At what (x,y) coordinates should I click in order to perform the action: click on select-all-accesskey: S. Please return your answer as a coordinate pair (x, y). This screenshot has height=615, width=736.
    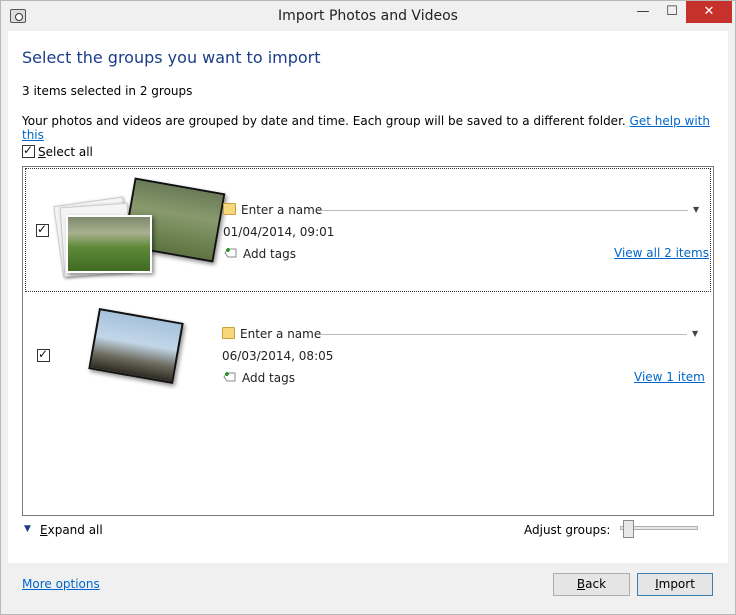
    Looking at the image, I should click on (42, 152).